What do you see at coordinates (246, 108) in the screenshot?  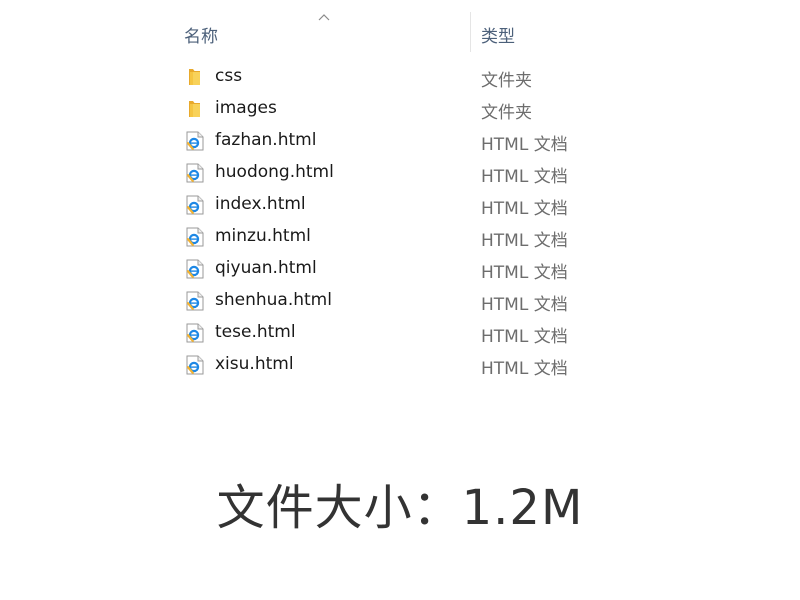 I see `file-name: images` at bounding box center [246, 108].